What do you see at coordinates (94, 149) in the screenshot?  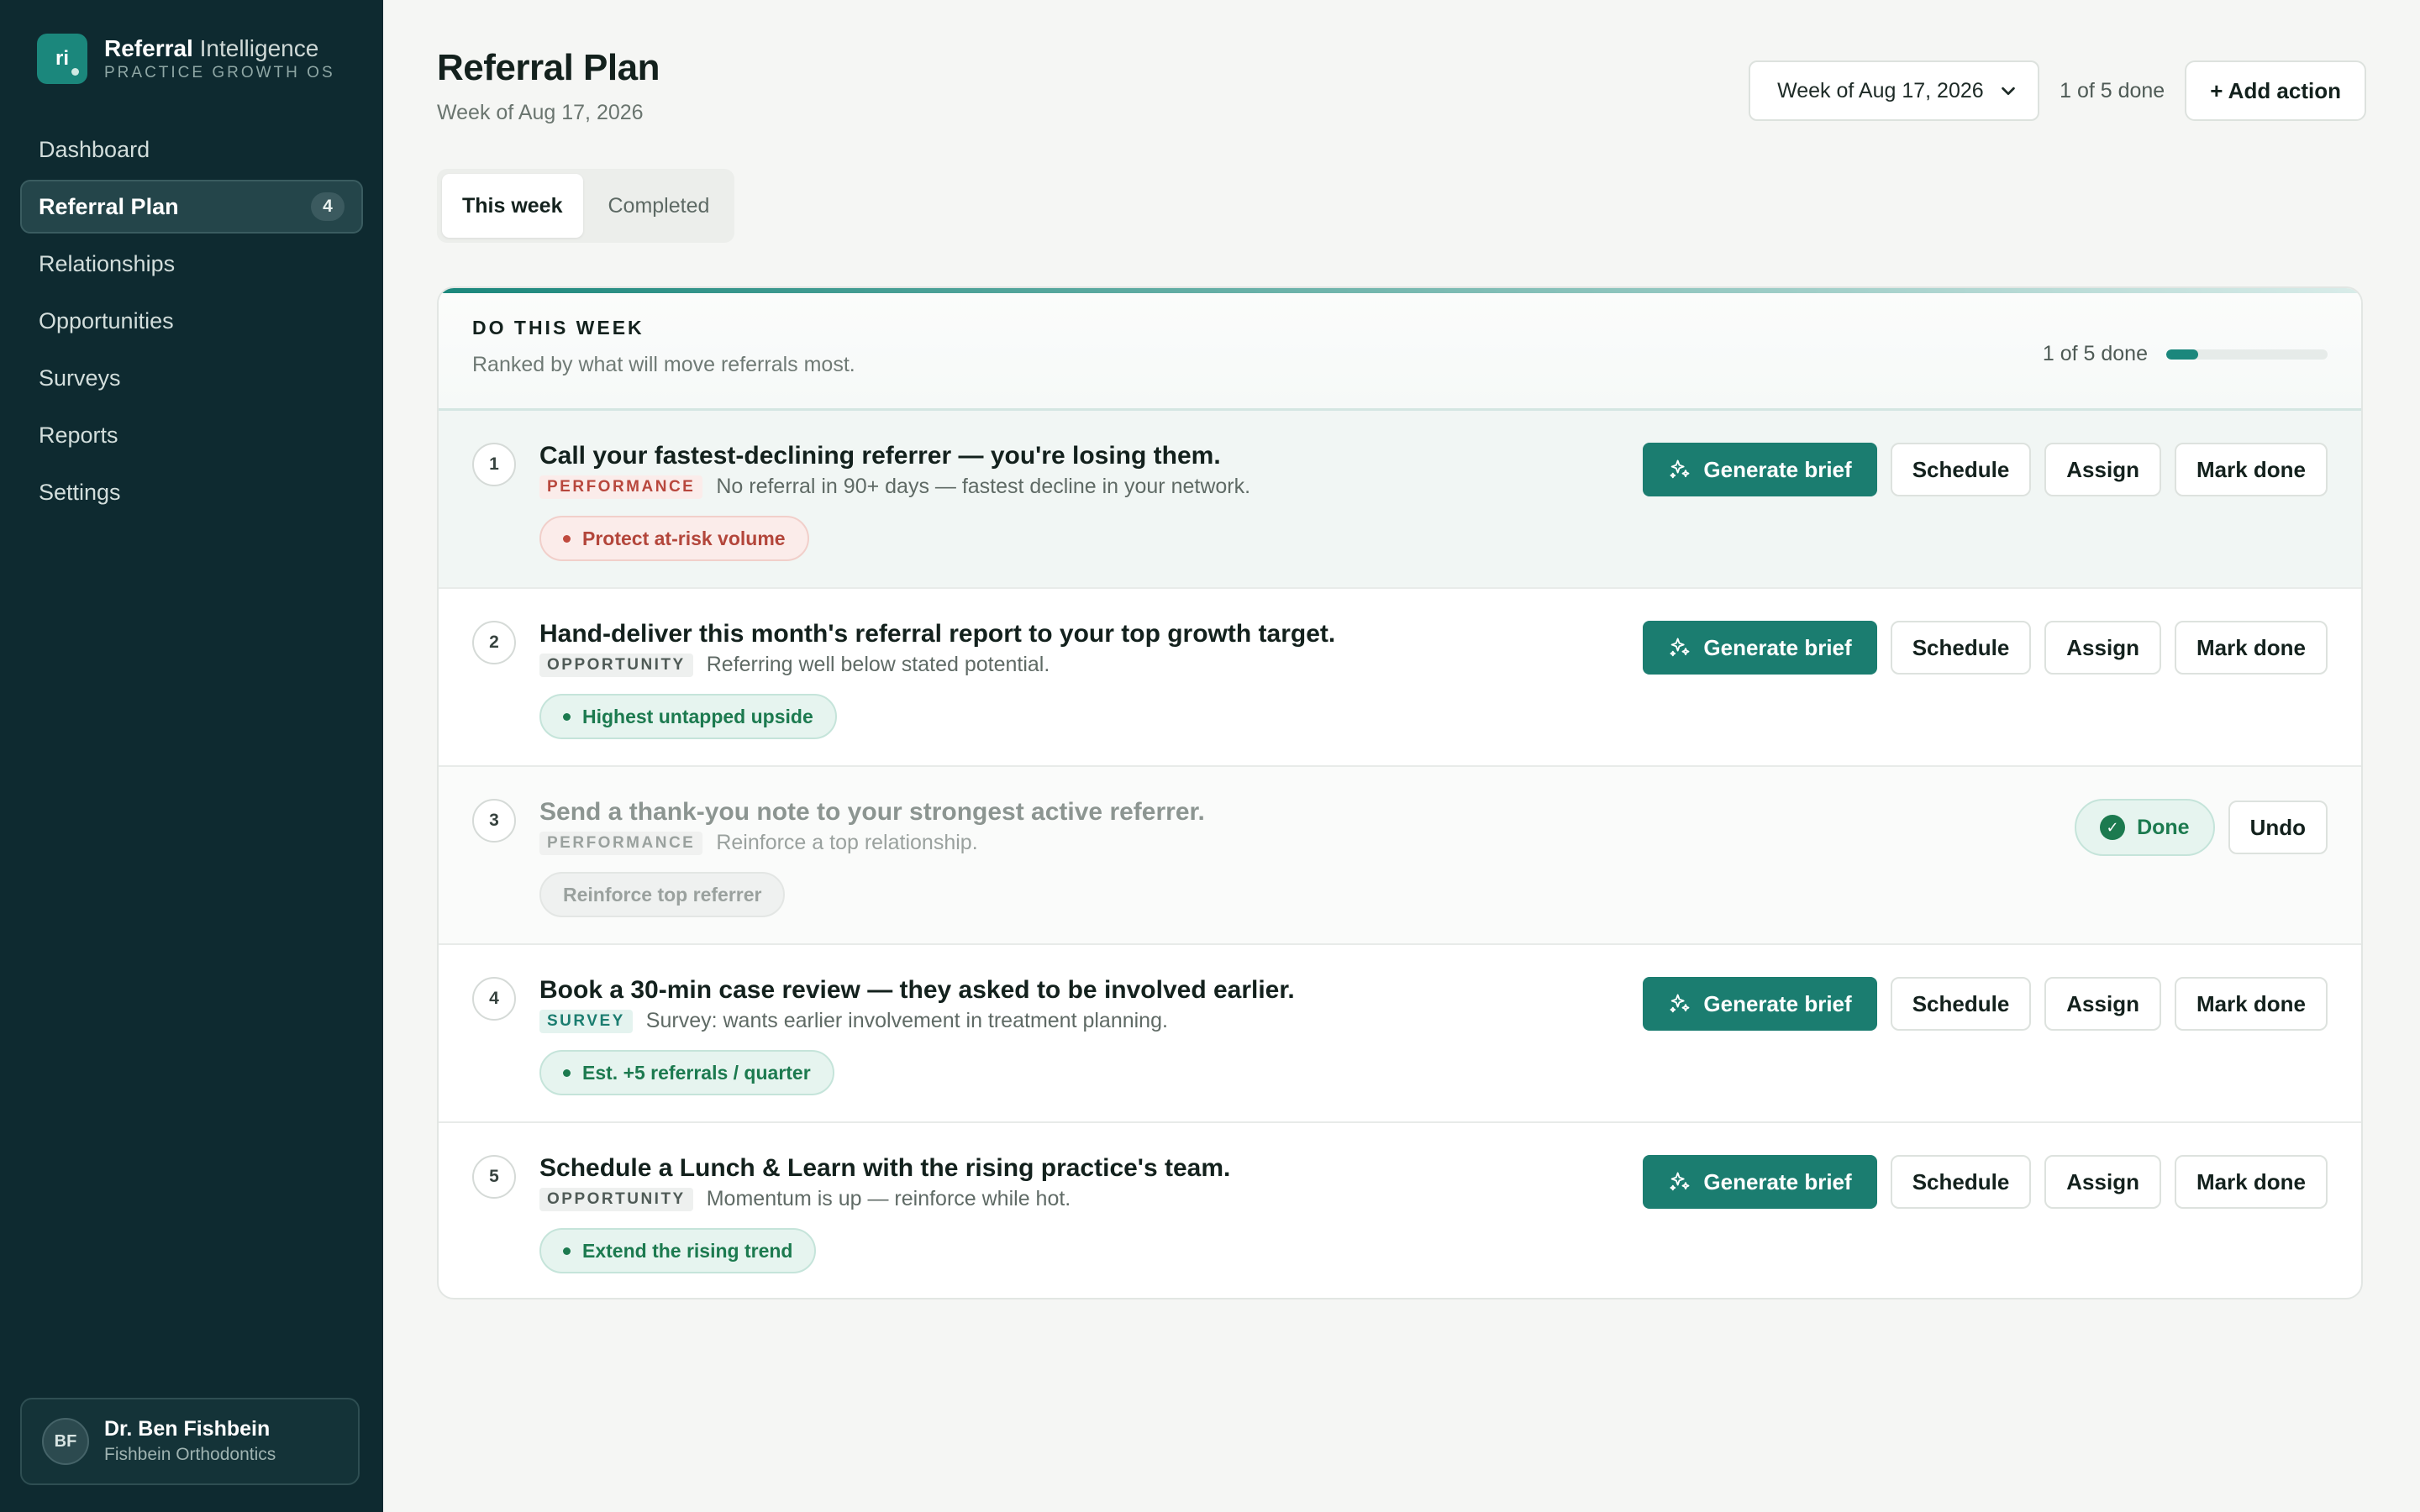 I see `sidebar-item-label: Dashboard` at bounding box center [94, 149].